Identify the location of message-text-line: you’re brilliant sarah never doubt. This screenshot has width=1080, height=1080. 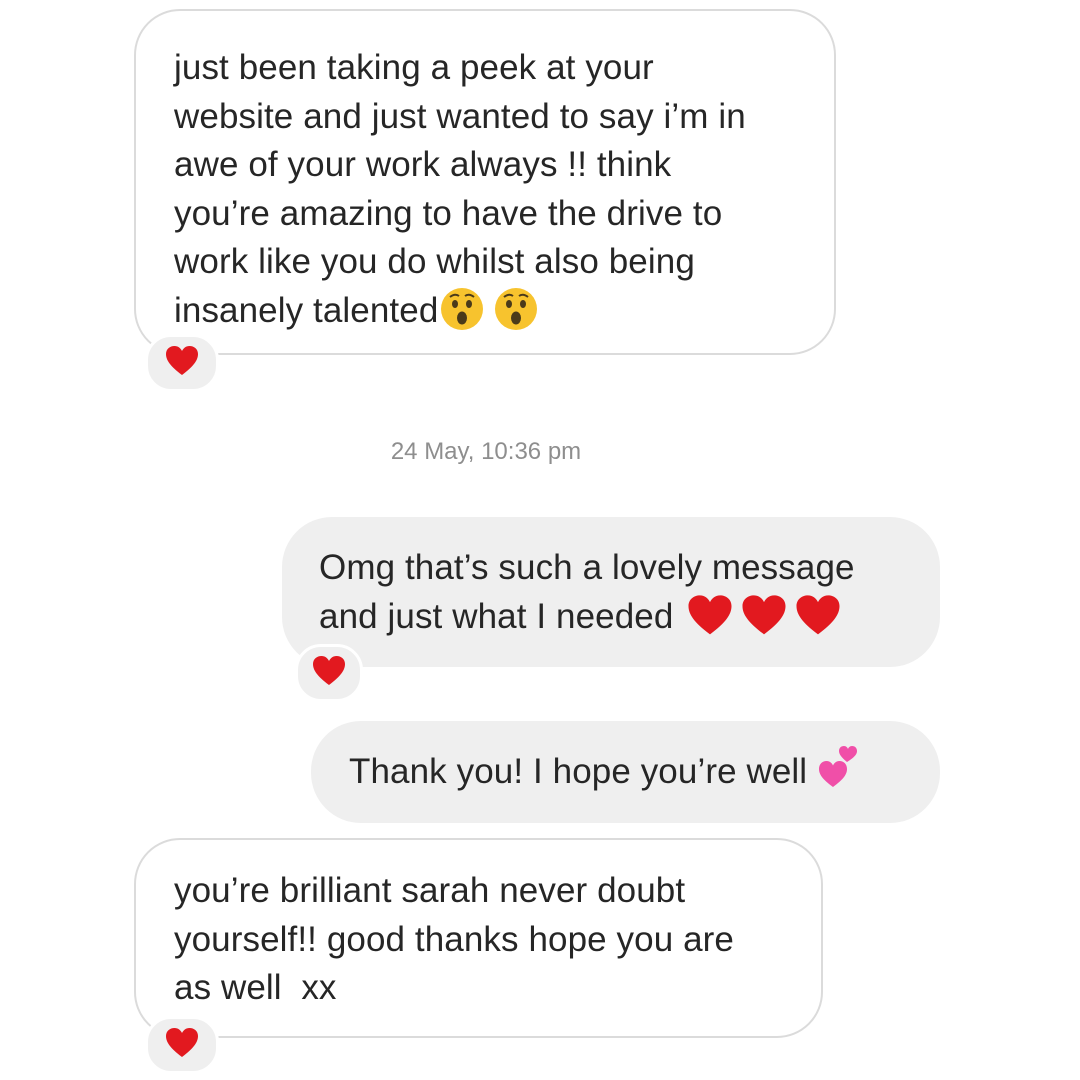
(430, 890).